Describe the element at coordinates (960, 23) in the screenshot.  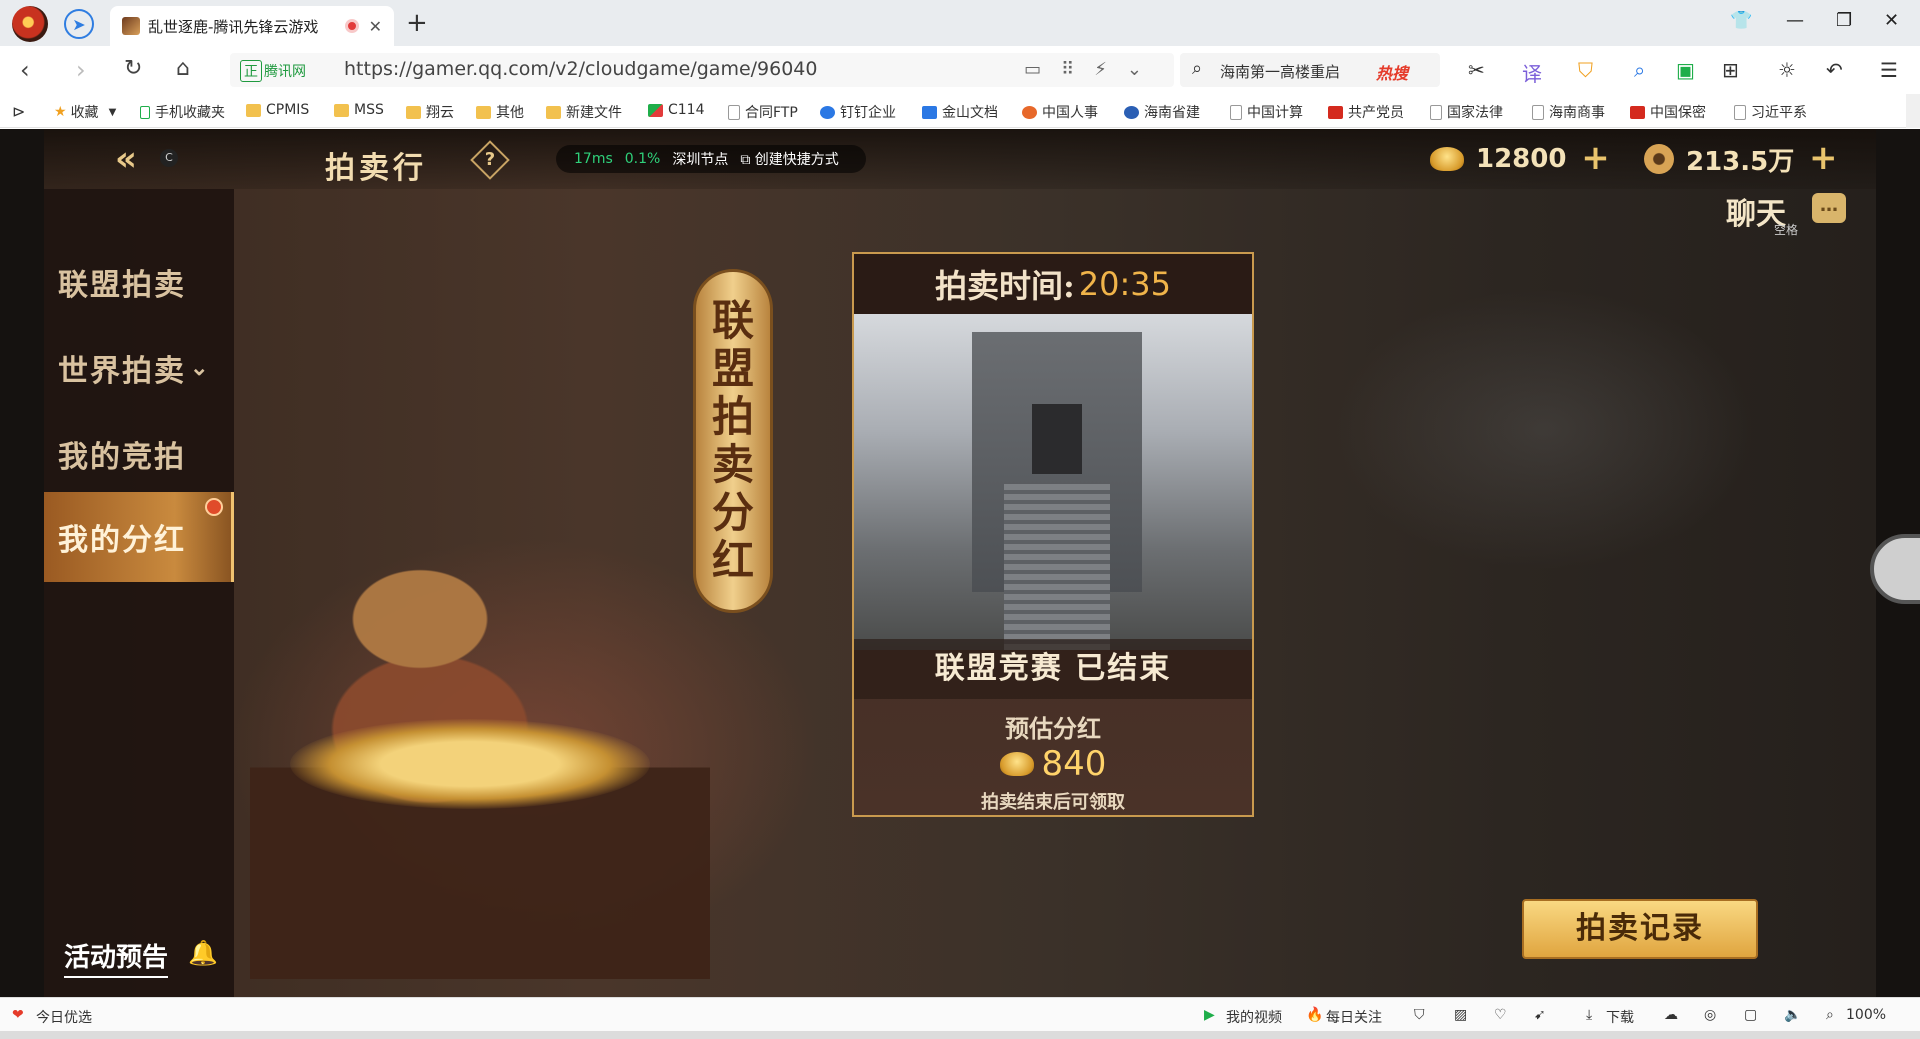
I see `browser-titlebar: ➤ 乱世逐鹿-腾讯先锋云游戏 ✕ + 👕 — ❐ ✕` at that location.